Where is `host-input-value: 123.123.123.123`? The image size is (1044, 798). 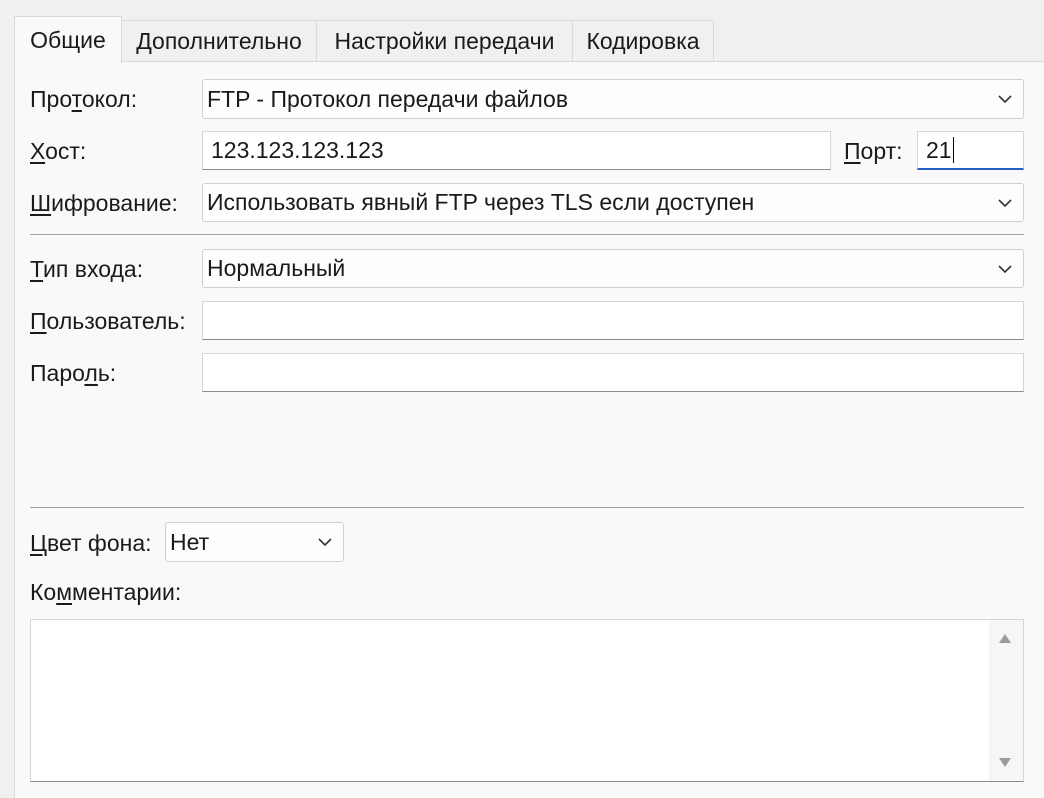
host-input-value: 123.123.123.123 is located at coordinates (297, 150).